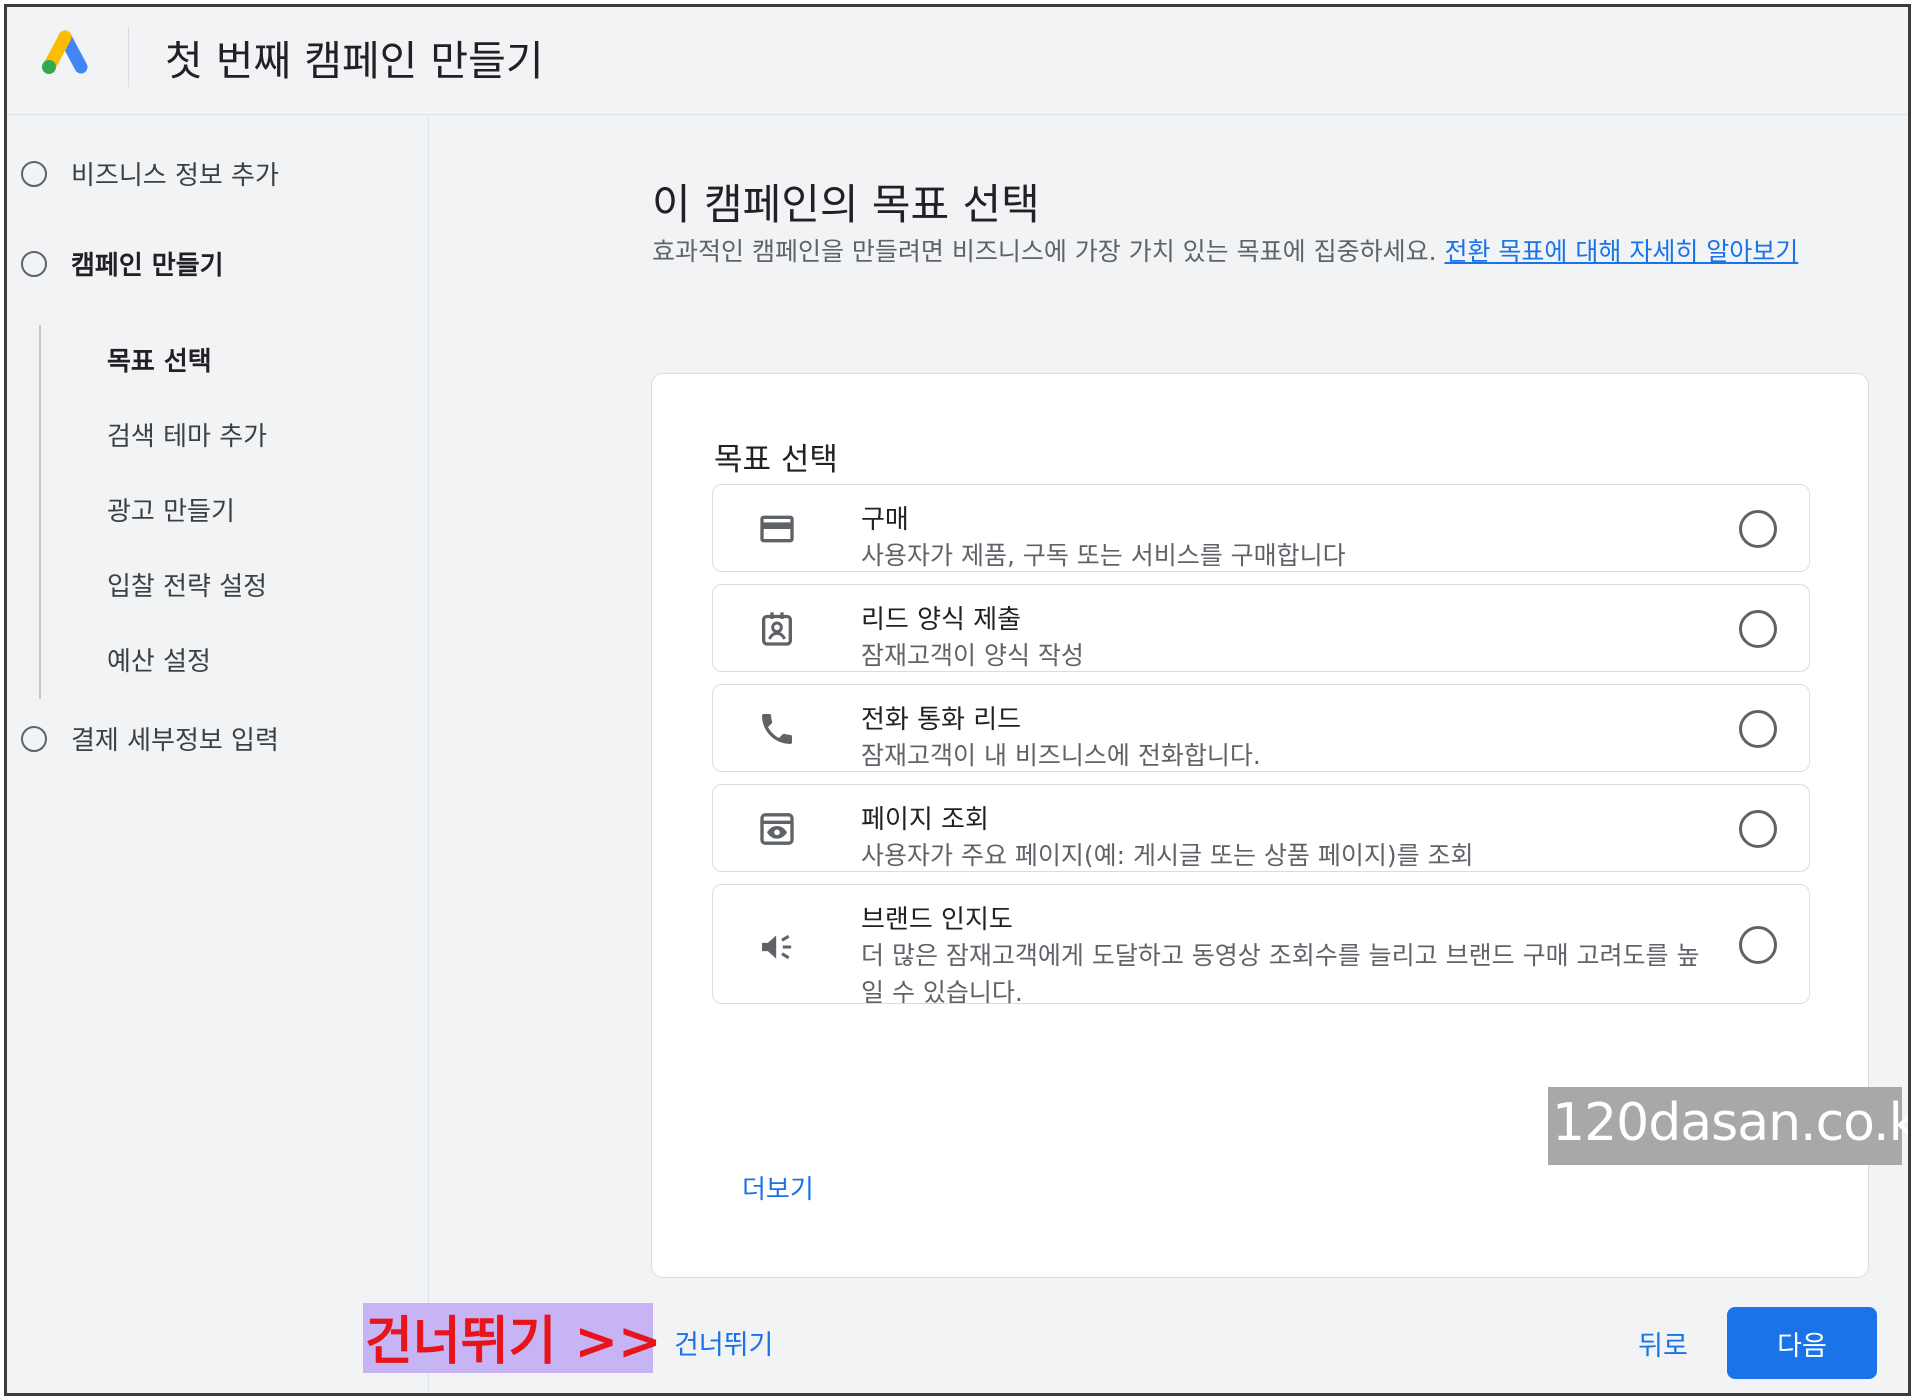 The image size is (1915, 1400). What do you see at coordinates (1061, 755) in the screenshot?
I see `goal-subtitle: 잠재고객이 내 비즈니스에 전화합니다.` at bounding box center [1061, 755].